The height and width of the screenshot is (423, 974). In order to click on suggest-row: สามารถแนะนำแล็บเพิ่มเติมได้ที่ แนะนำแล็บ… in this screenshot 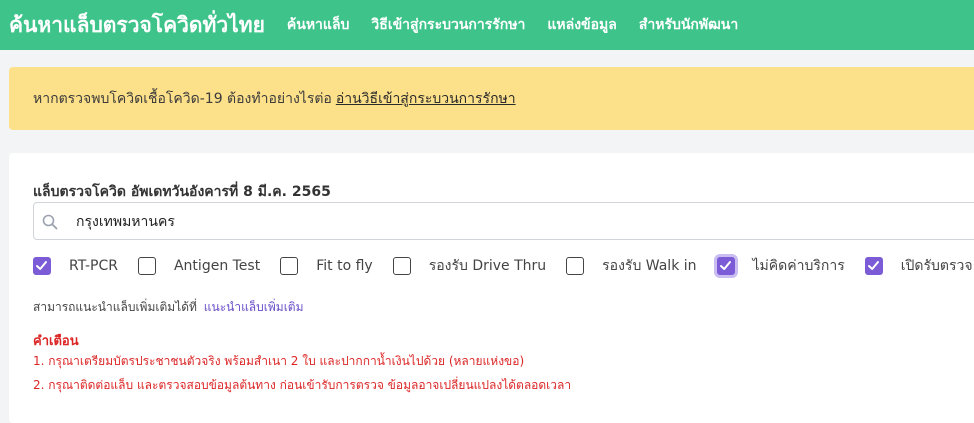, I will do `click(168, 307)`.